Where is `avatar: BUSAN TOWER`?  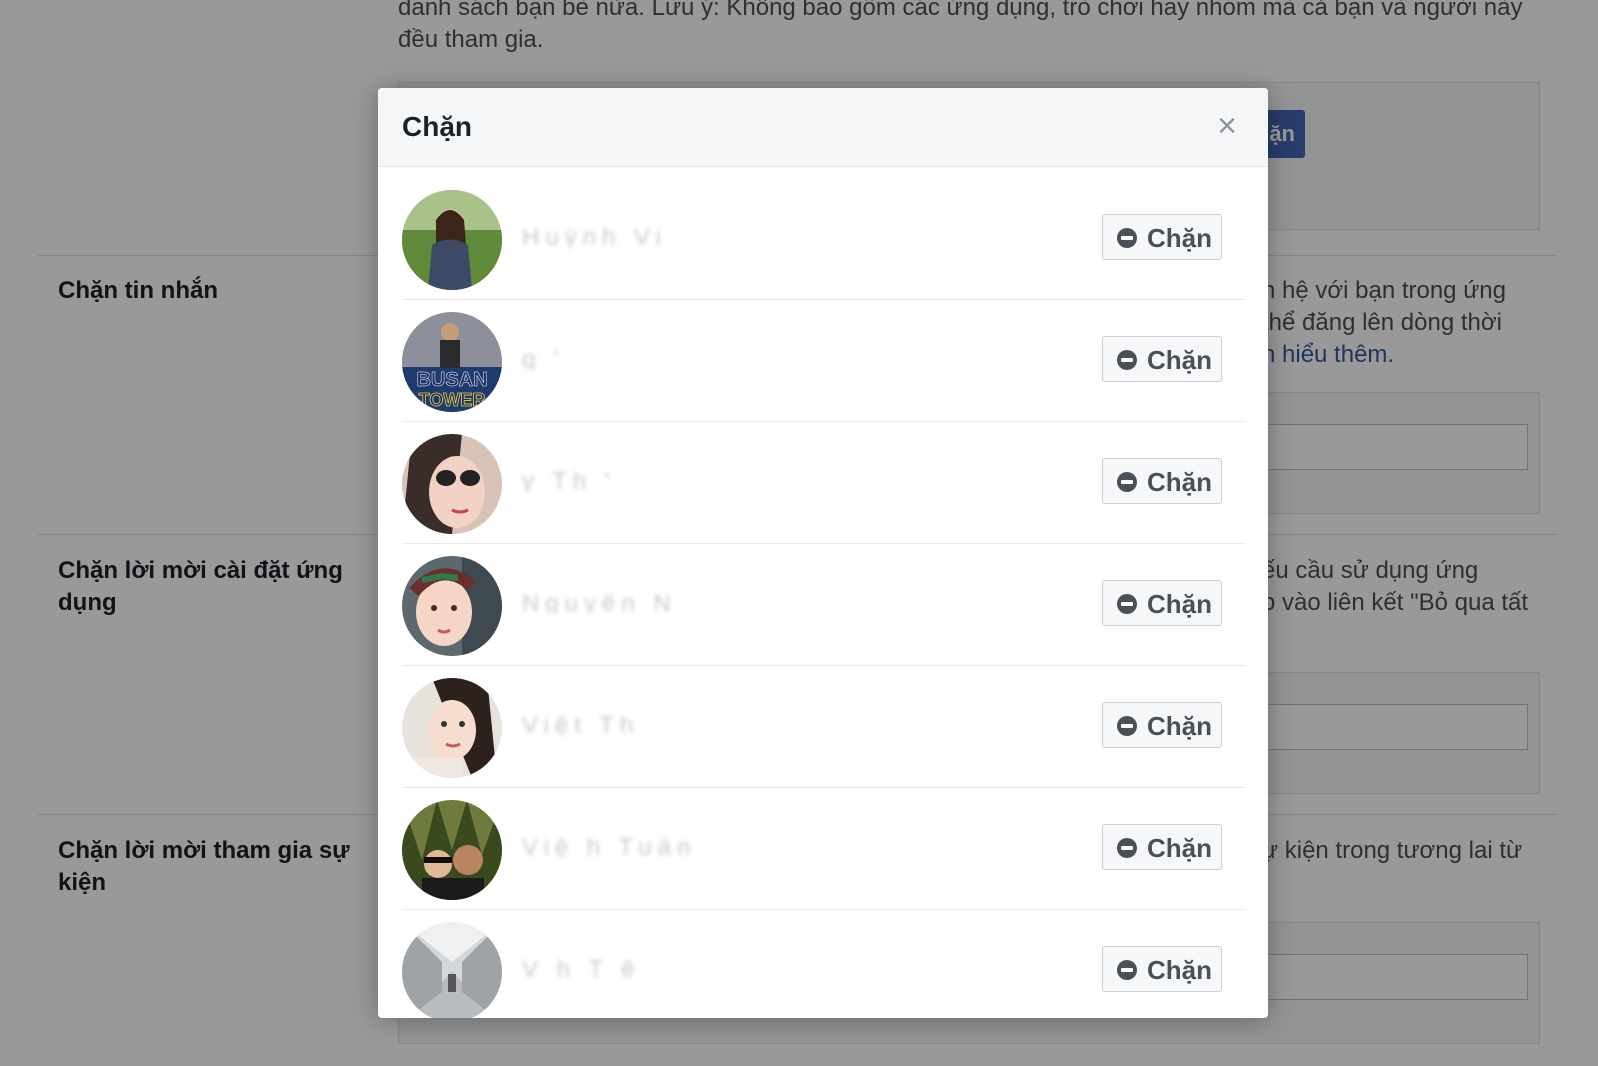 avatar: BUSAN TOWER is located at coordinates (452, 362).